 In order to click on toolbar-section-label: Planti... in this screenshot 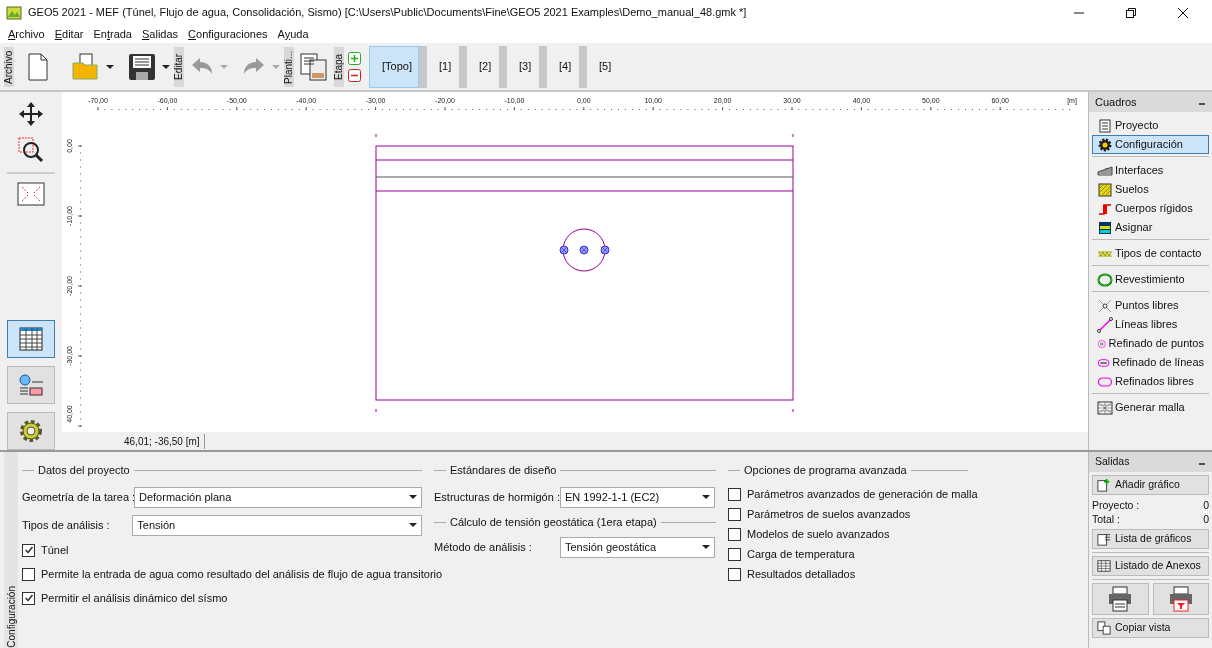, I will do `click(289, 66)`.